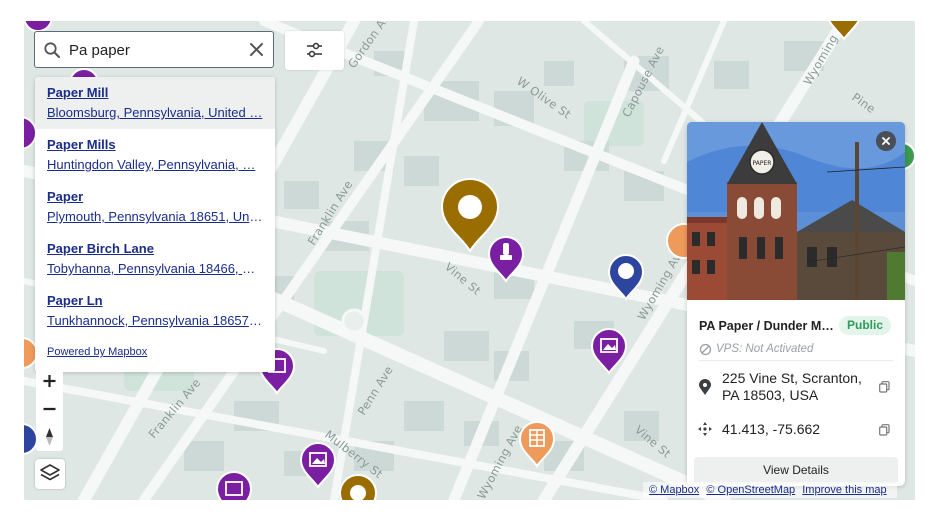 The image size is (931, 517). I want to click on suggestion-name: Paper Mill, so click(77, 92).